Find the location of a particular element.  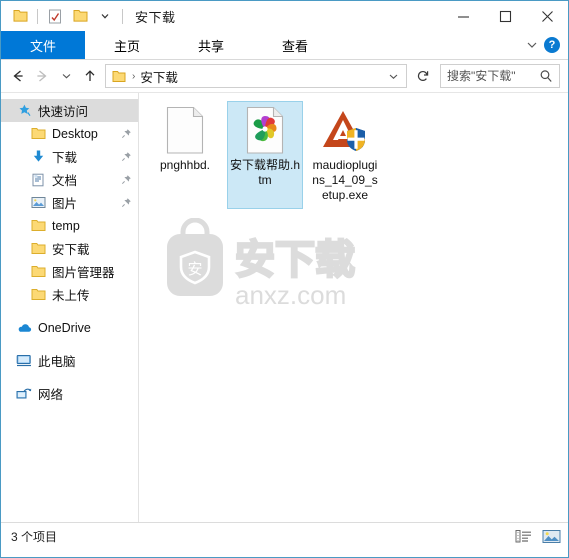

sidebar-item-label: 此电脑 is located at coordinates (57, 362).